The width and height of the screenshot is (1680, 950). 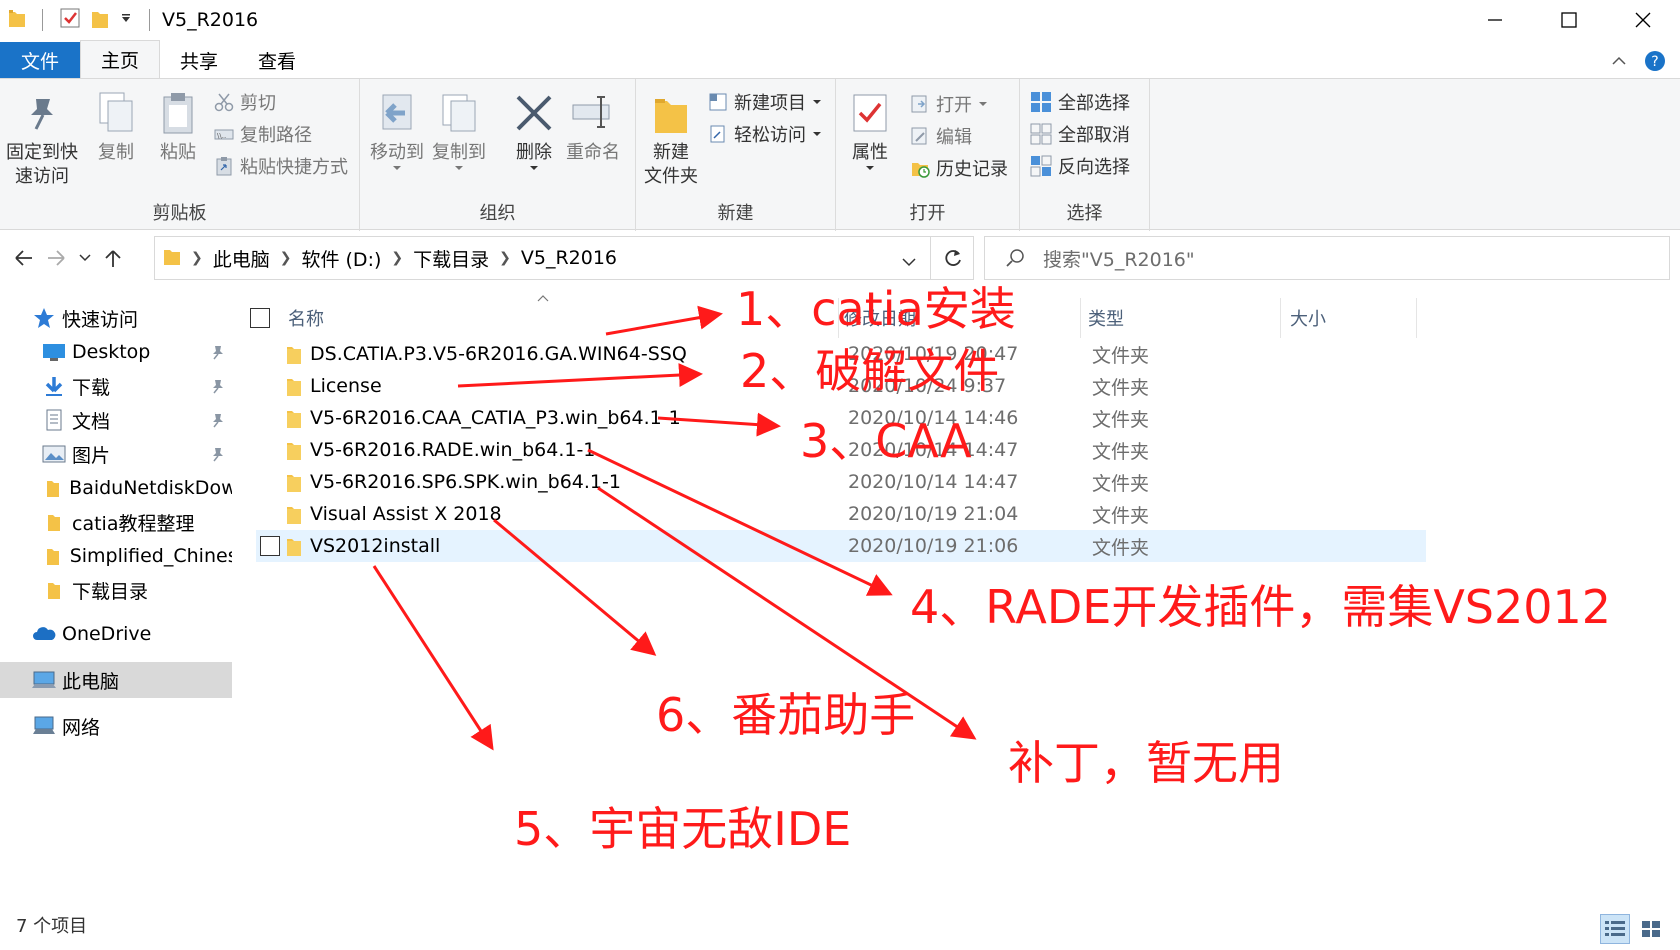 I want to click on cloud-icon, so click(x=44, y=634).